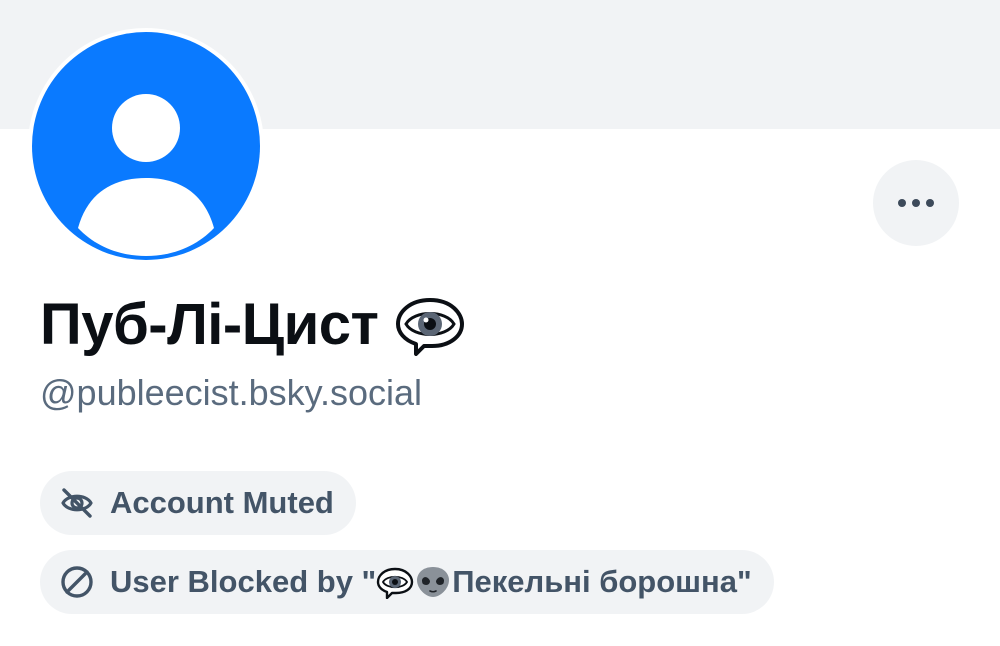 This screenshot has height=646, width=1000. Describe the element at coordinates (231, 393) in the screenshot. I see `profile-handle: @publeecist.bsky.social` at that location.